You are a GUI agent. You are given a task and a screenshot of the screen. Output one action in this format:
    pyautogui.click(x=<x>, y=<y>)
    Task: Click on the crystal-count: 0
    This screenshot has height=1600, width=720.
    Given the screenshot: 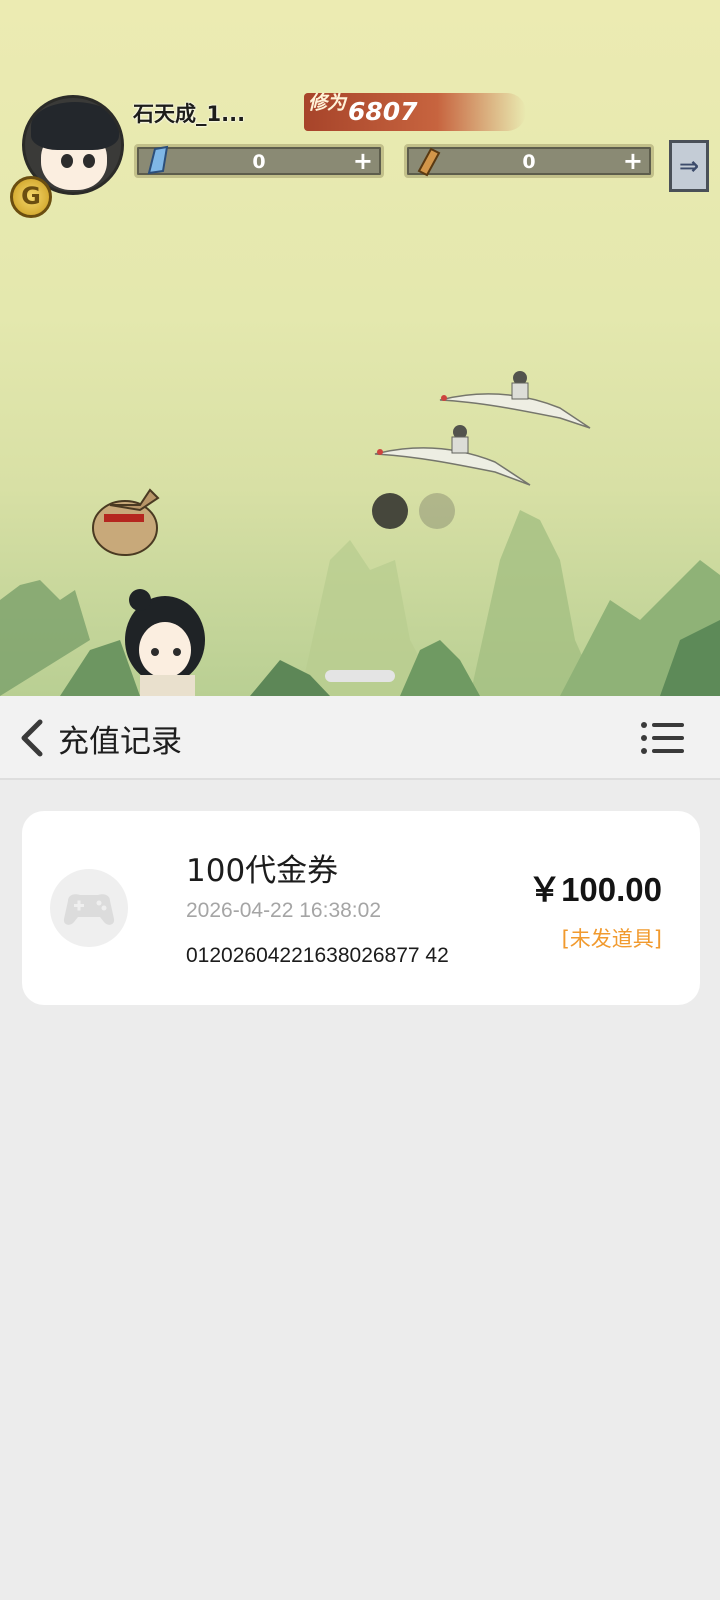 What is the action you would take?
    pyautogui.click(x=259, y=162)
    